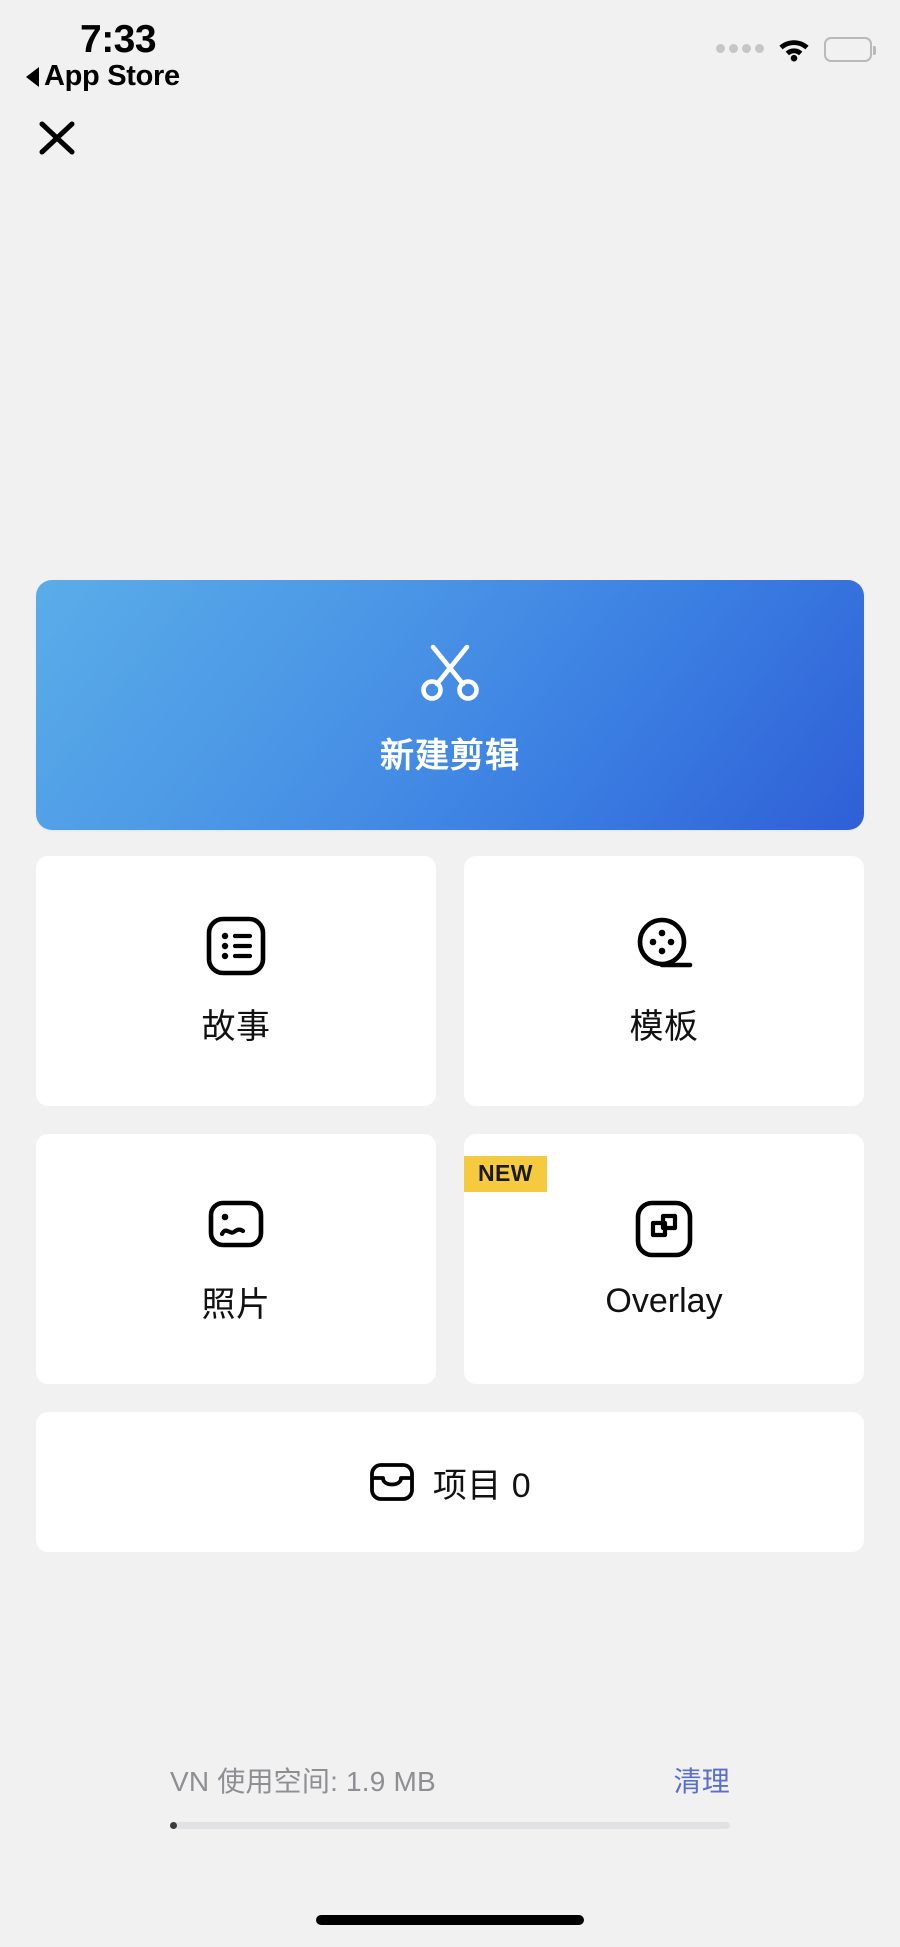 This screenshot has height=1947, width=900. Describe the element at coordinates (450, 1920) in the screenshot. I see `home-indicator` at that location.